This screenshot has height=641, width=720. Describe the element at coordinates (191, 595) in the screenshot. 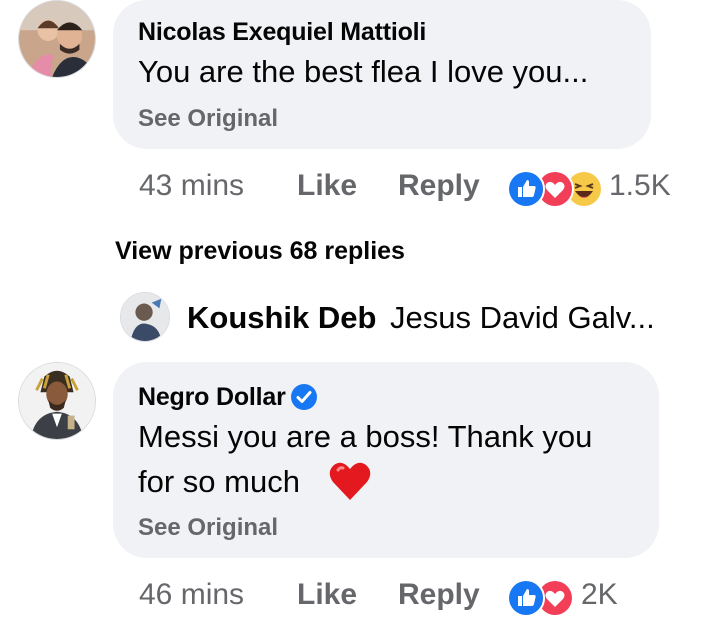

I see `comment-timestamp: 46 mins` at that location.